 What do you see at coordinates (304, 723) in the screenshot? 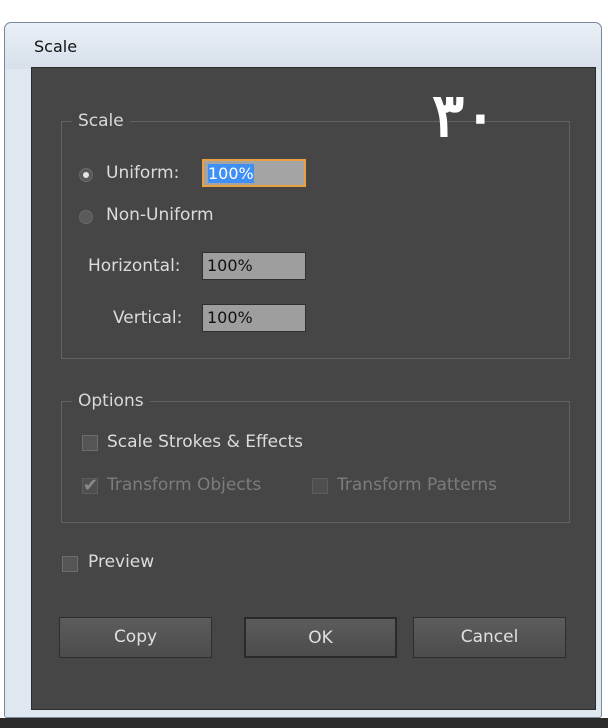
I see `bottom-edge` at bounding box center [304, 723].